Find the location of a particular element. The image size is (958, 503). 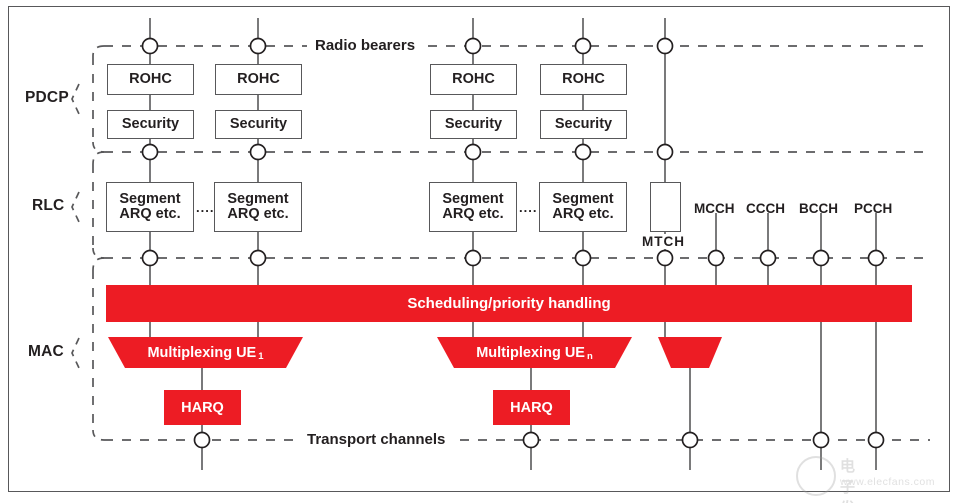

logical-channel-label-bcch: BCCH is located at coordinates (818, 208).